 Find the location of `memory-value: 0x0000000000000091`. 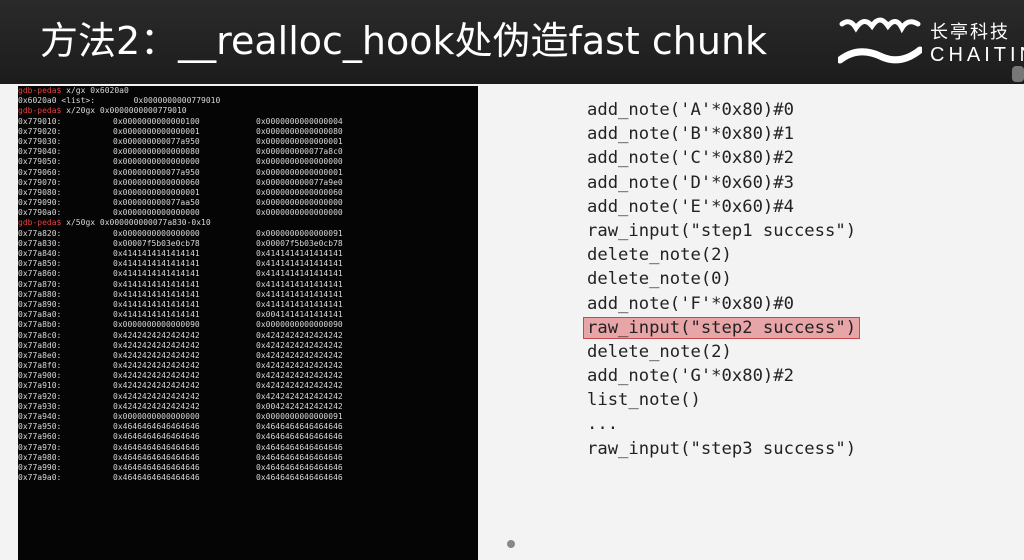

memory-value: 0x0000000000000091 is located at coordinates (299, 416).